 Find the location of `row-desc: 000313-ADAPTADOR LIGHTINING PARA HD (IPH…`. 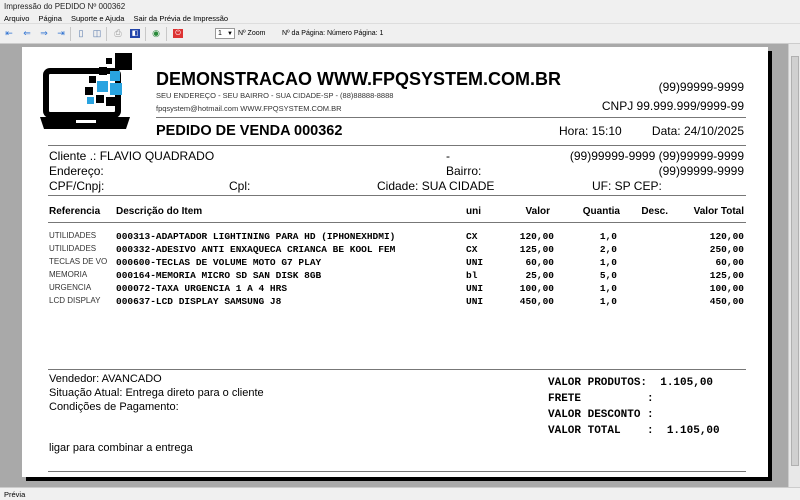

row-desc: 000313-ADAPTADOR LIGHTINING PARA HD (IPH… is located at coordinates (256, 236).